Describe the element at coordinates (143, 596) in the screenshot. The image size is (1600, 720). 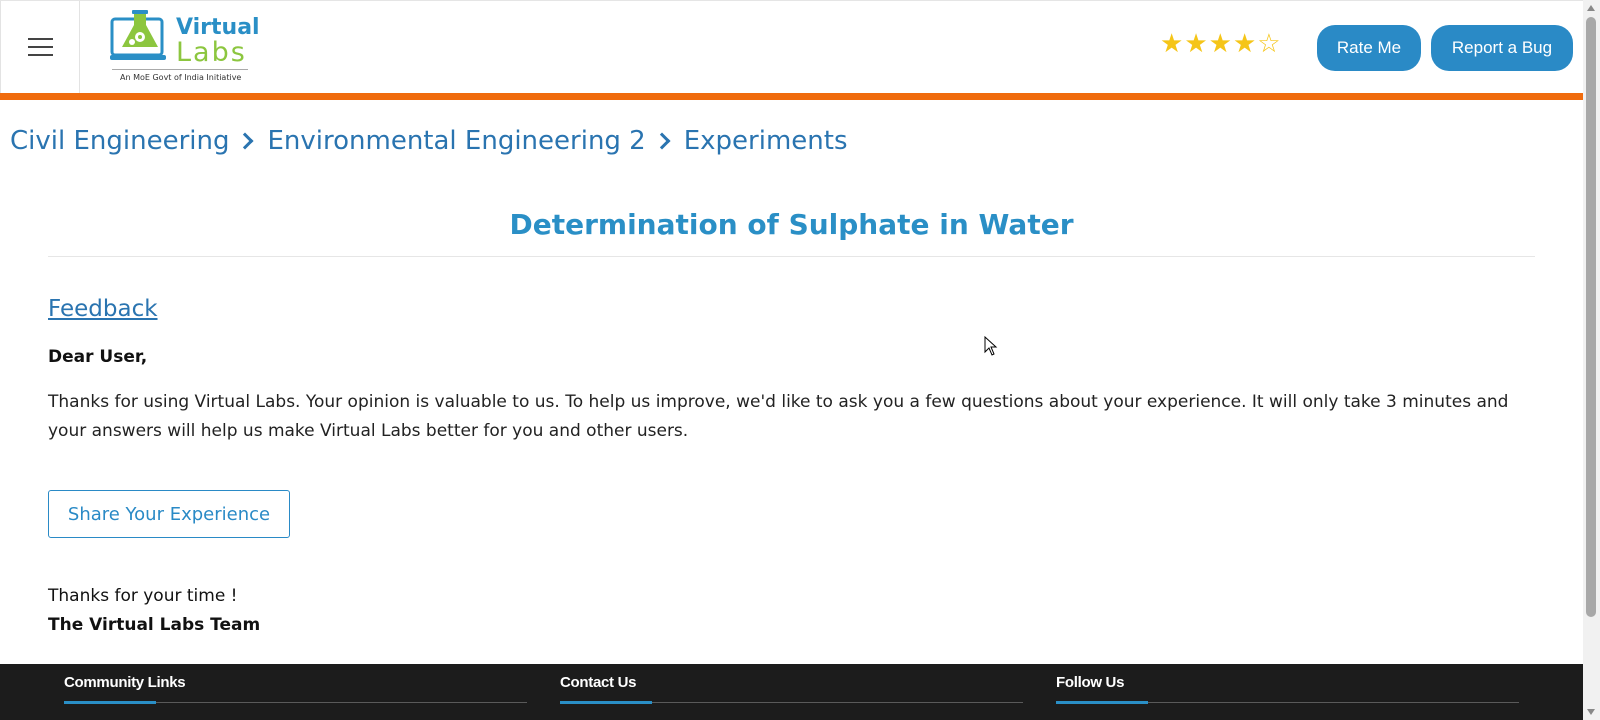
I see `thanks-text: Thanks for your time !` at that location.